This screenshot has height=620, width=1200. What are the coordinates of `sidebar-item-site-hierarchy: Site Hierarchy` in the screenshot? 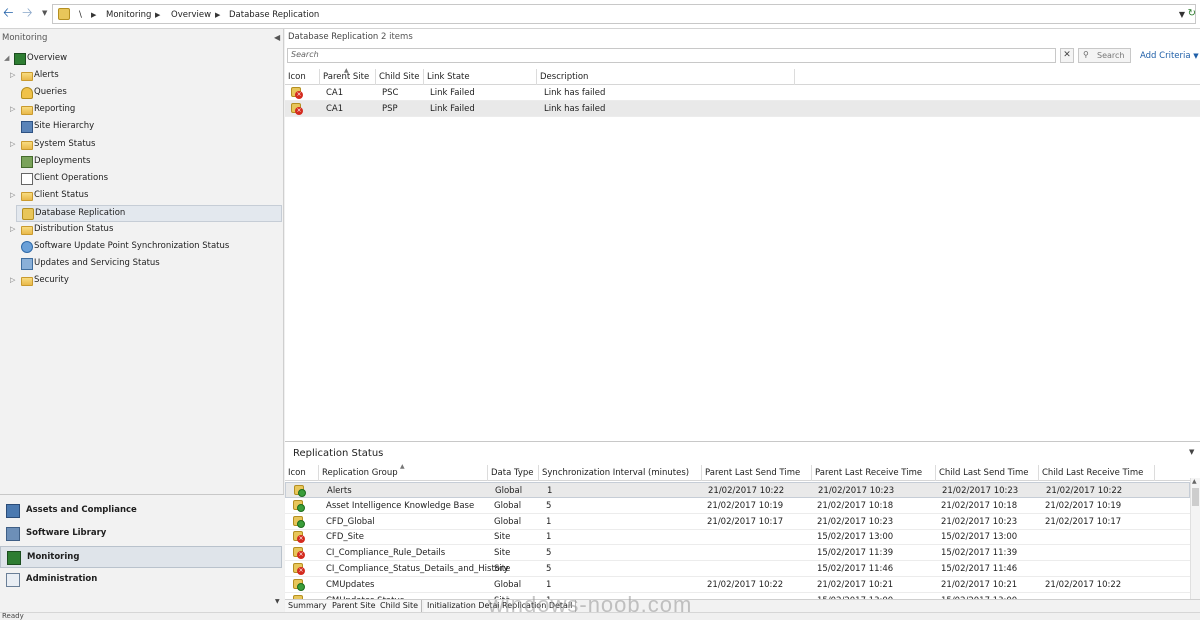 It's located at (141, 127).